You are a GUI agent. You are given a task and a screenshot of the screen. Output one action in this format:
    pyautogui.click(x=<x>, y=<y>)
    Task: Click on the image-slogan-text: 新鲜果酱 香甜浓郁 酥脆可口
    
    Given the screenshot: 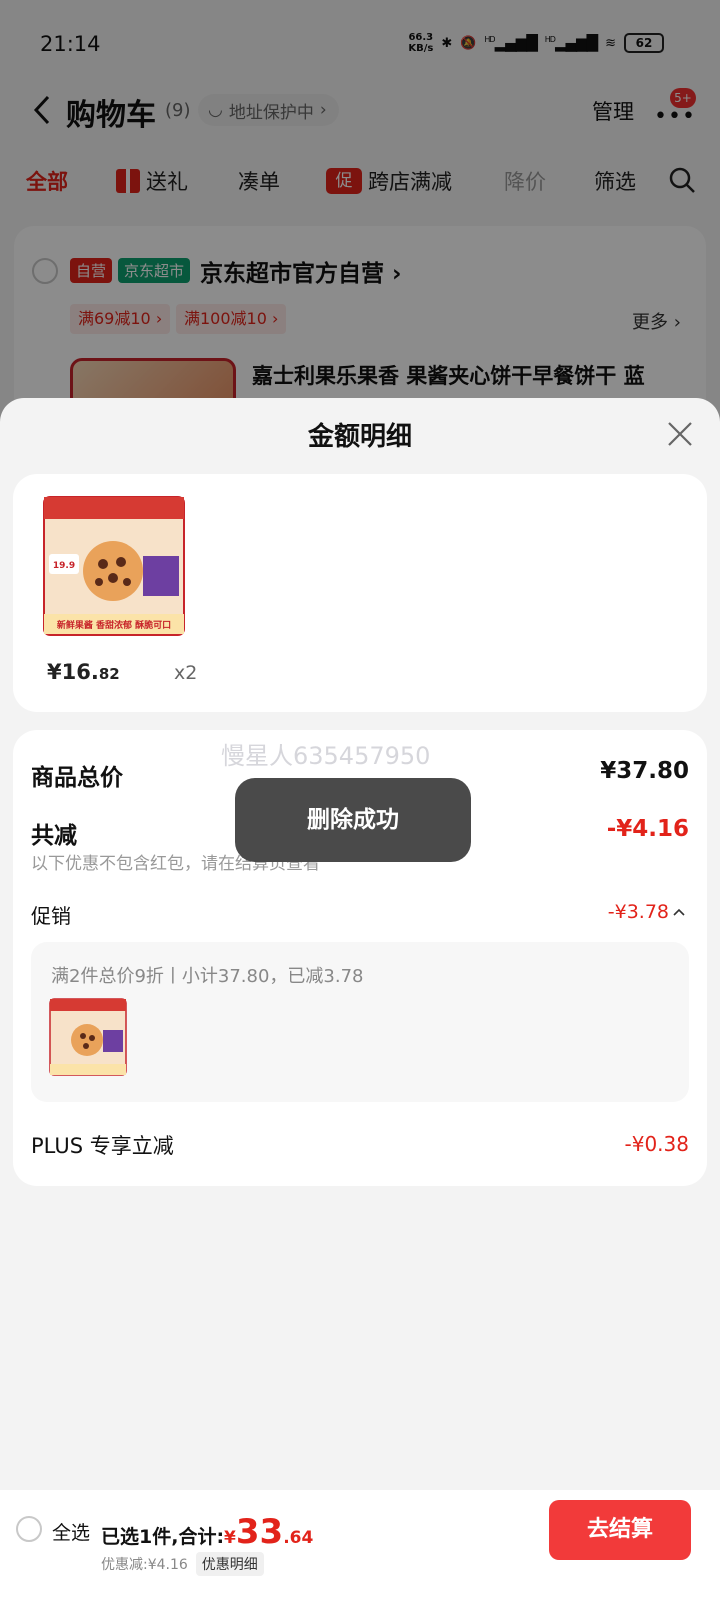 What is the action you would take?
    pyautogui.click(x=114, y=625)
    